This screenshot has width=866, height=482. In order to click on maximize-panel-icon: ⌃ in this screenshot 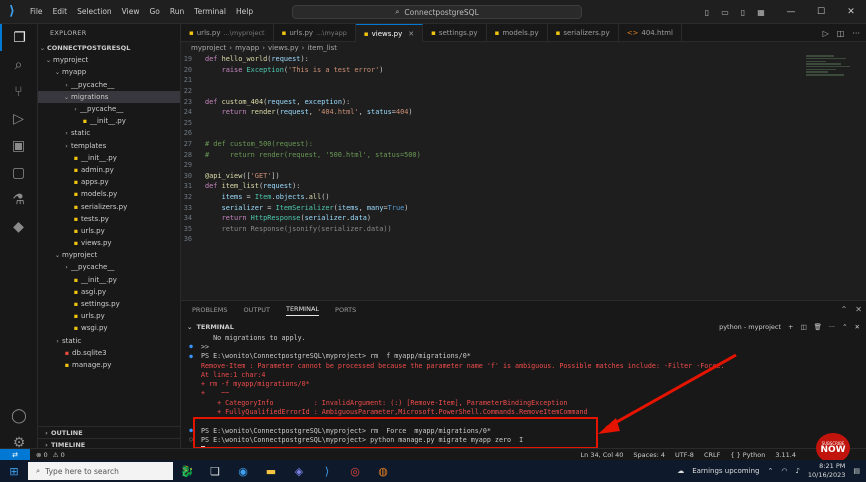, I will do `click(844, 309)`.